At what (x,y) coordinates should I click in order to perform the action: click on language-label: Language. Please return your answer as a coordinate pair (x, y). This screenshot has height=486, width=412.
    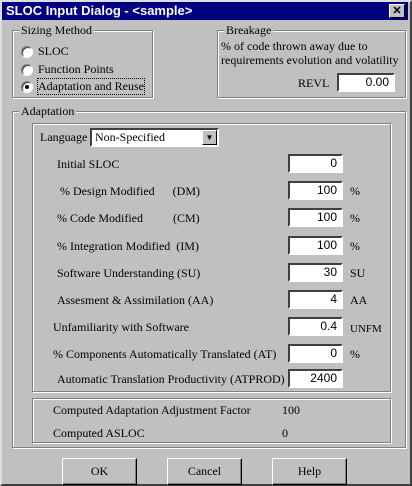
    Looking at the image, I should click on (64, 137).